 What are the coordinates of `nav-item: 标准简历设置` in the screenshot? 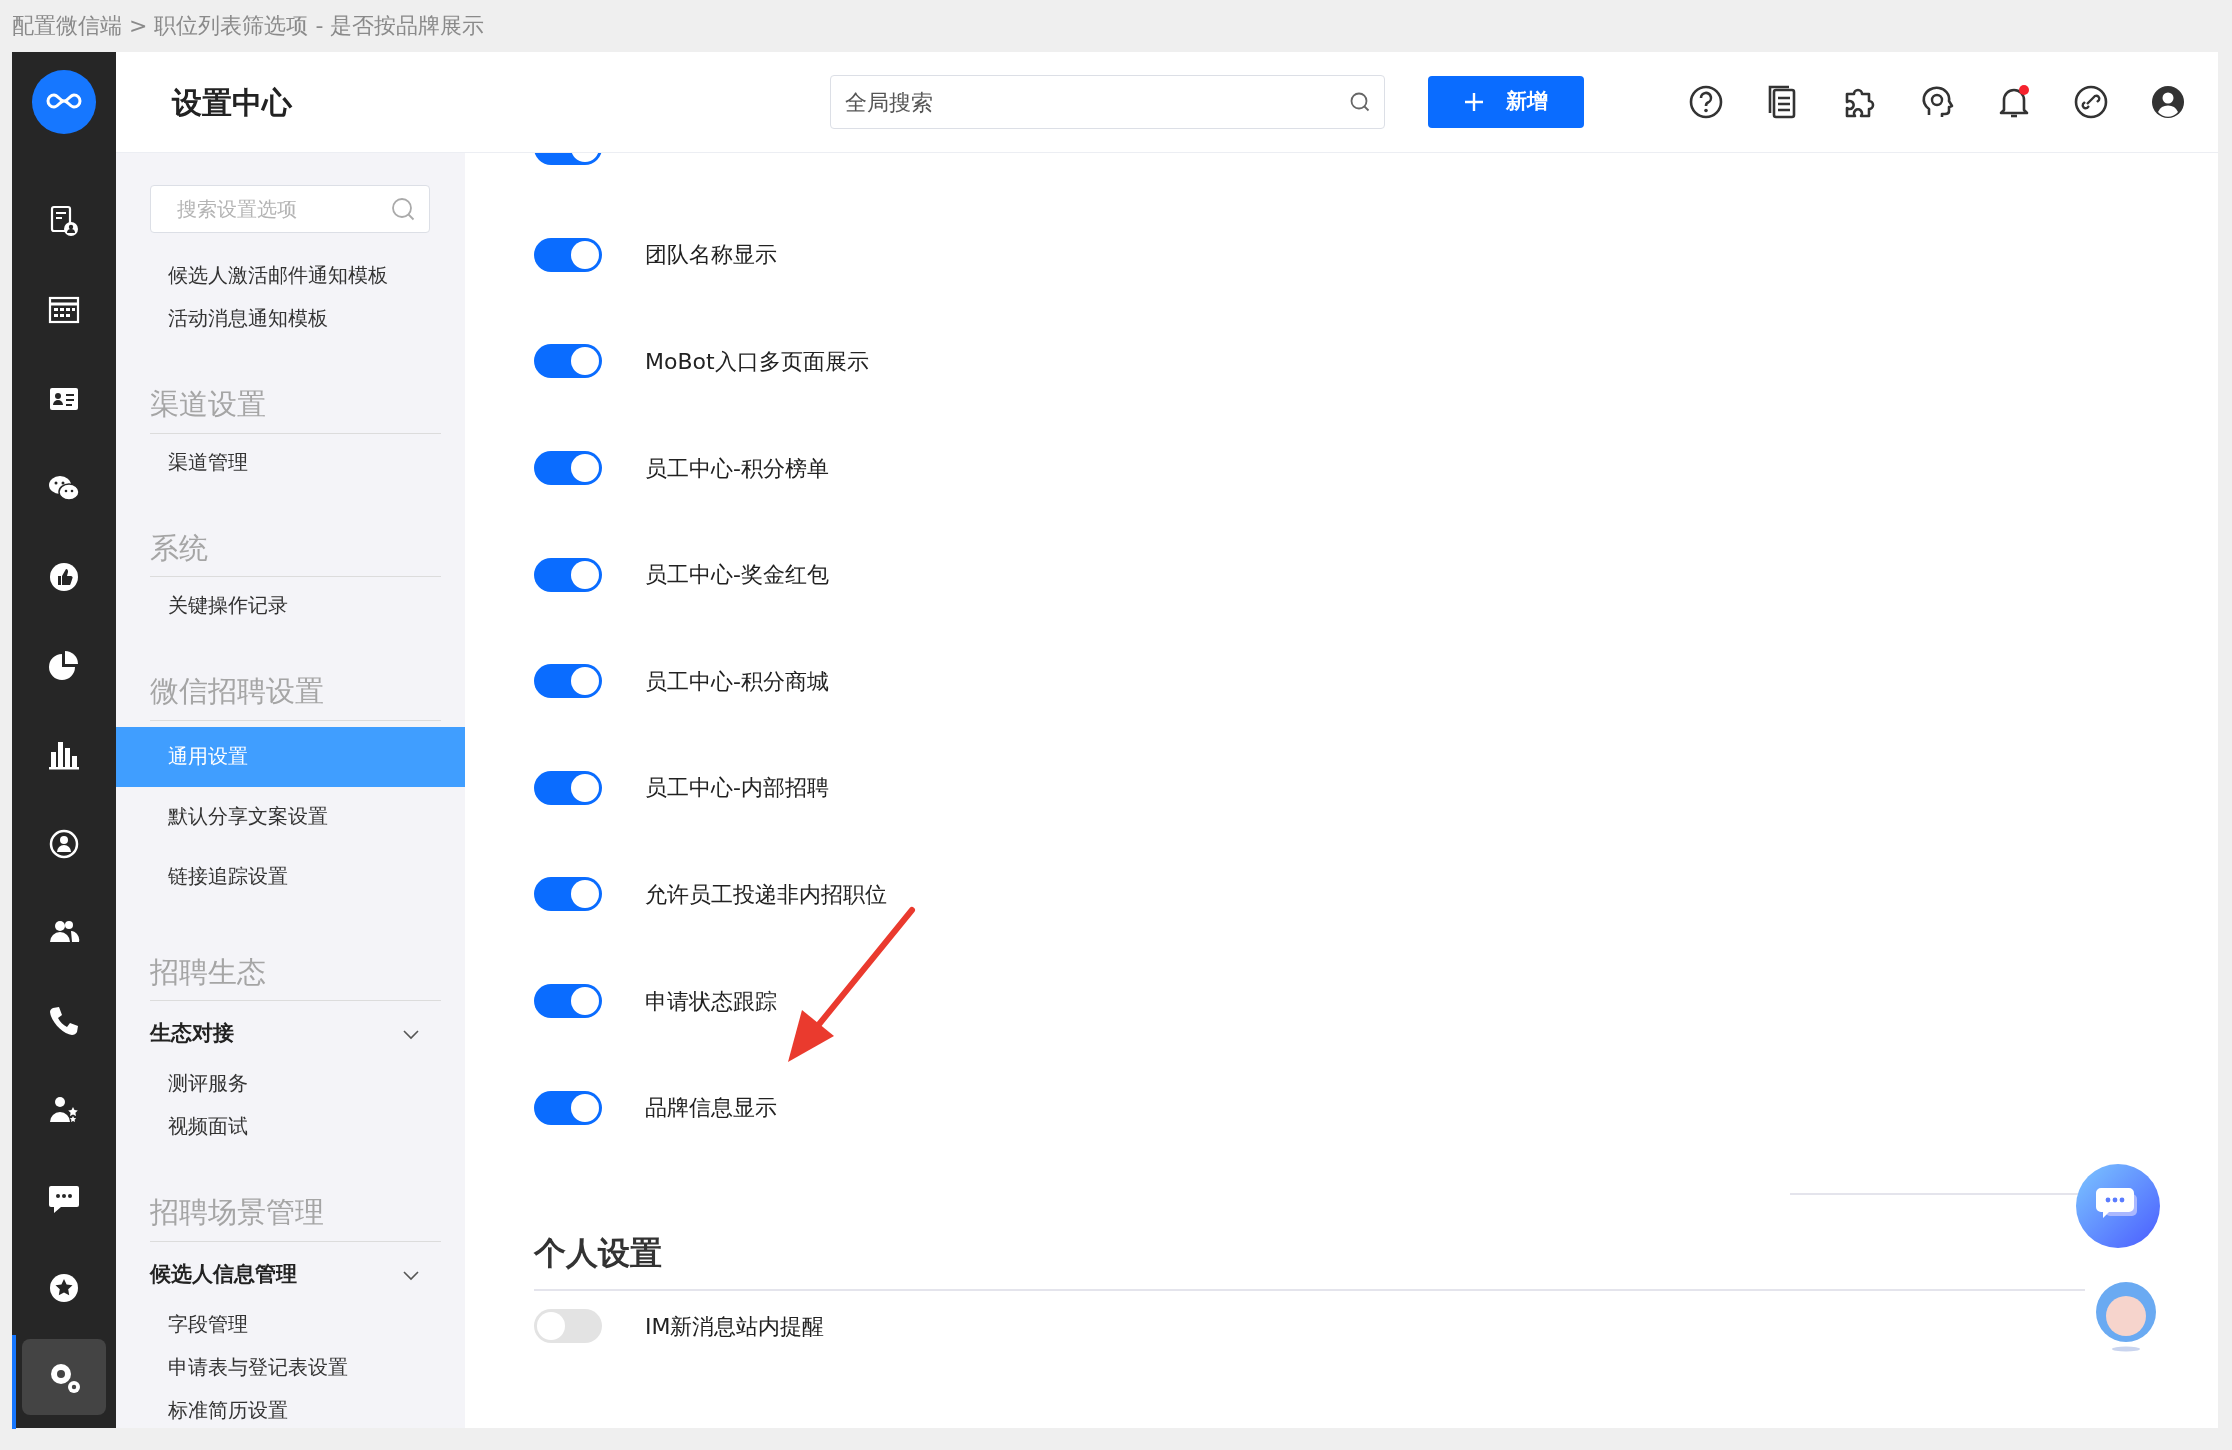 It's located at (290, 1407).